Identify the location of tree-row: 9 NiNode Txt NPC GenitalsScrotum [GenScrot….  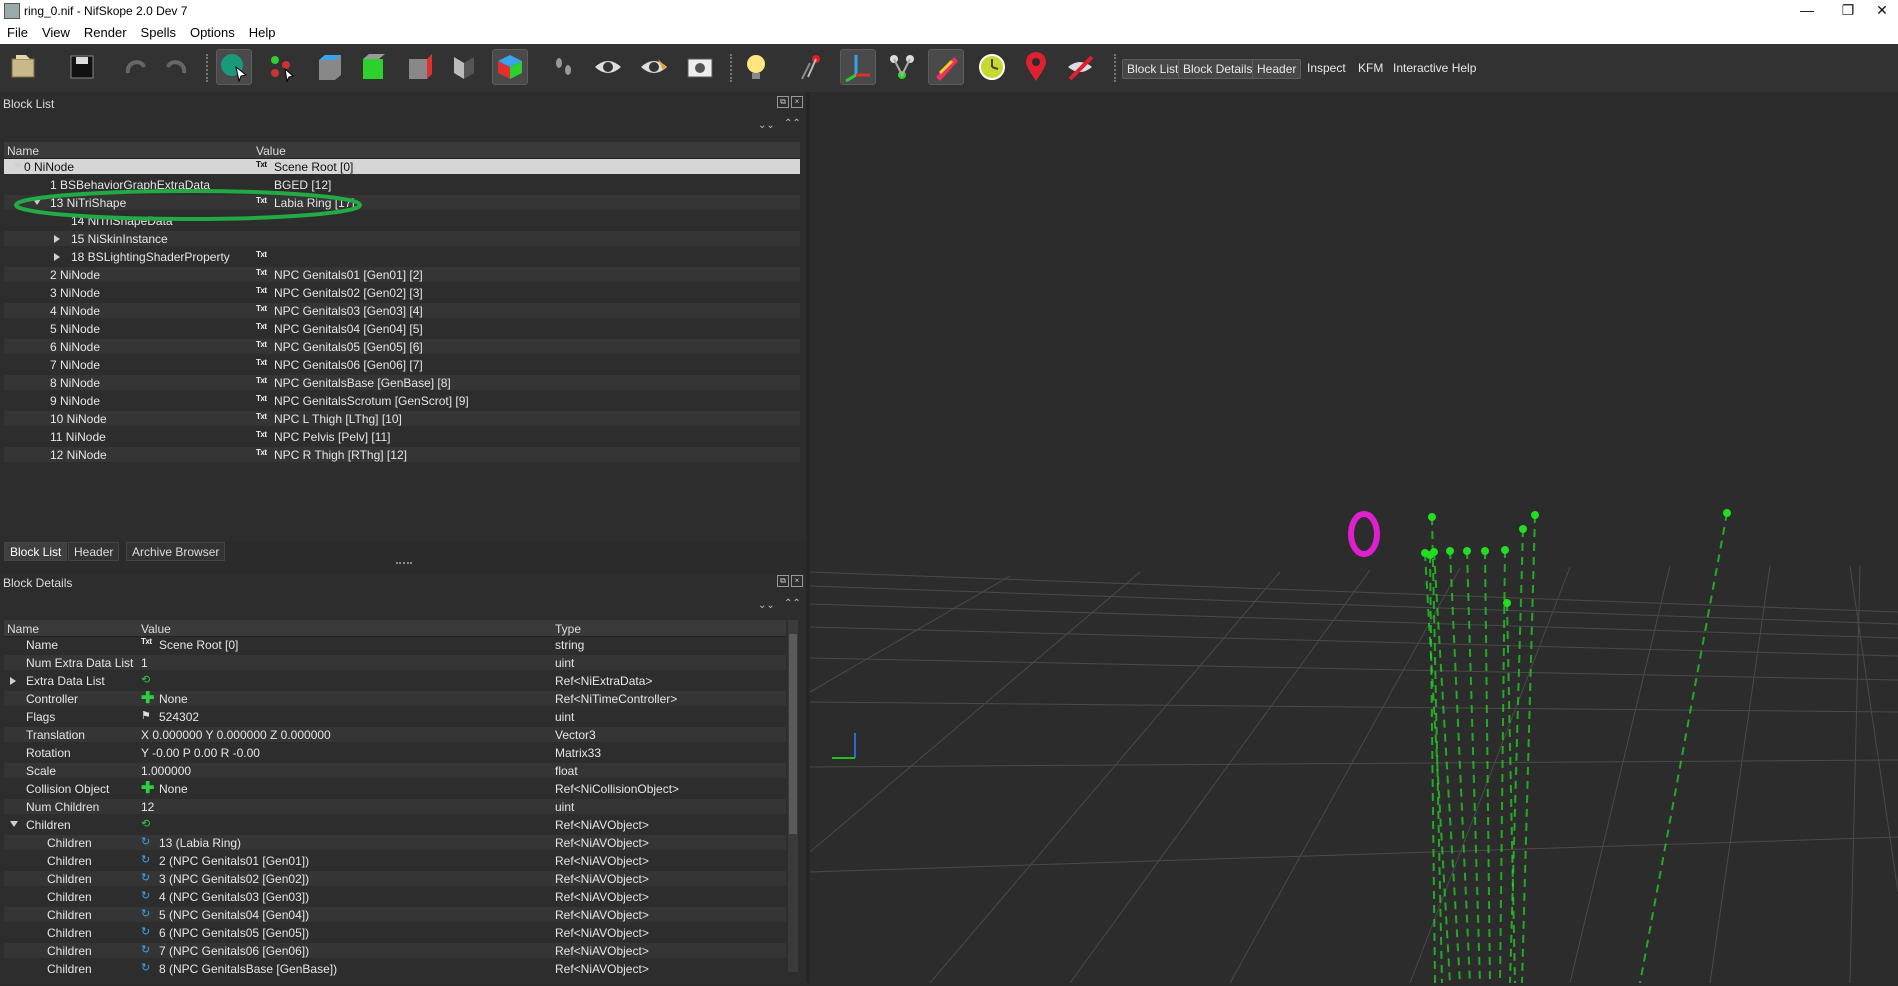
(402, 400).